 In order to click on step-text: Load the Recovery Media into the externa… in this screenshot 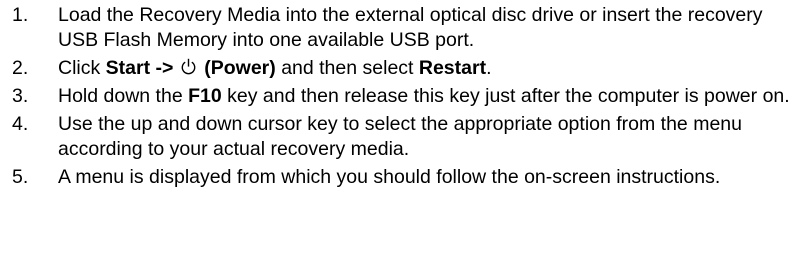, I will do `click(410, 27)`.